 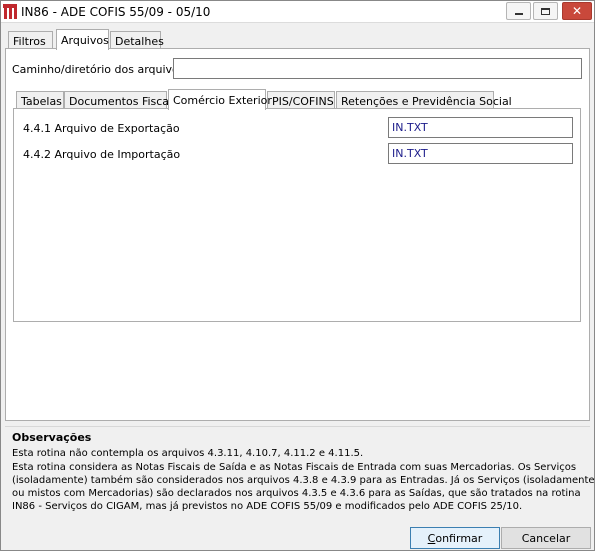 I want to click on confirm-button: Confirmar, so click(x=455, y=538).